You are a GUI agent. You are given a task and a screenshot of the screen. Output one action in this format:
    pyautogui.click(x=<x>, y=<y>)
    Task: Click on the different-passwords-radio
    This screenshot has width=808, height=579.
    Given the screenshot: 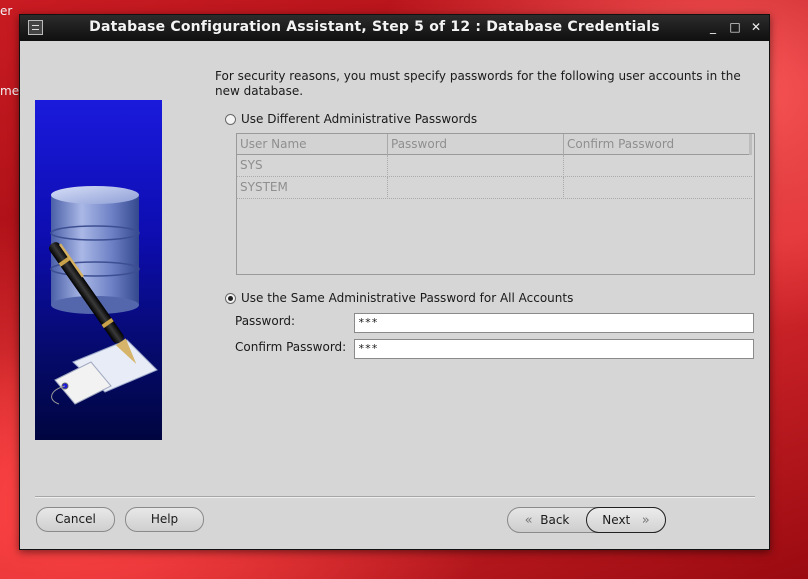 What is the action you would take?
    pyautogui.click(x=230, y=119)
    